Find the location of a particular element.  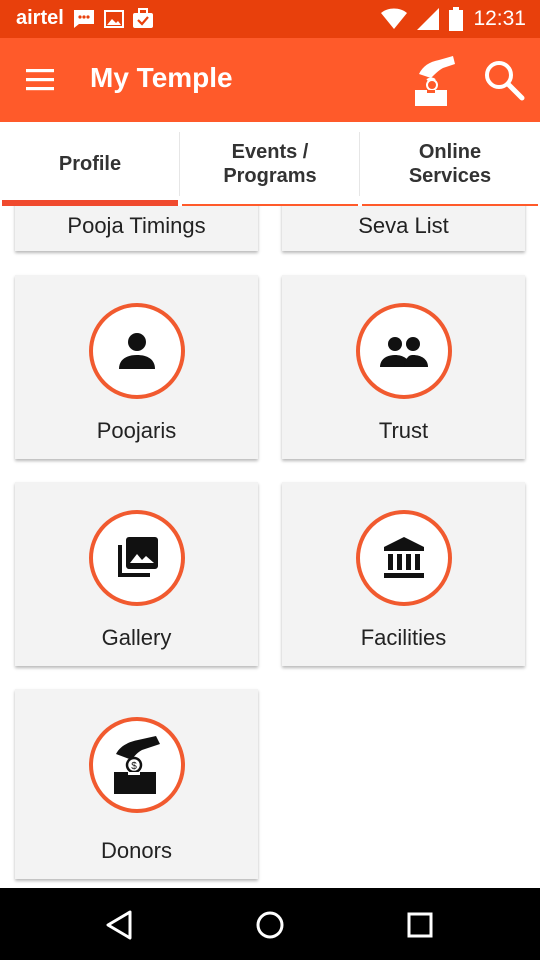

status-right: 12:31 is located at coordinates (453, 19).